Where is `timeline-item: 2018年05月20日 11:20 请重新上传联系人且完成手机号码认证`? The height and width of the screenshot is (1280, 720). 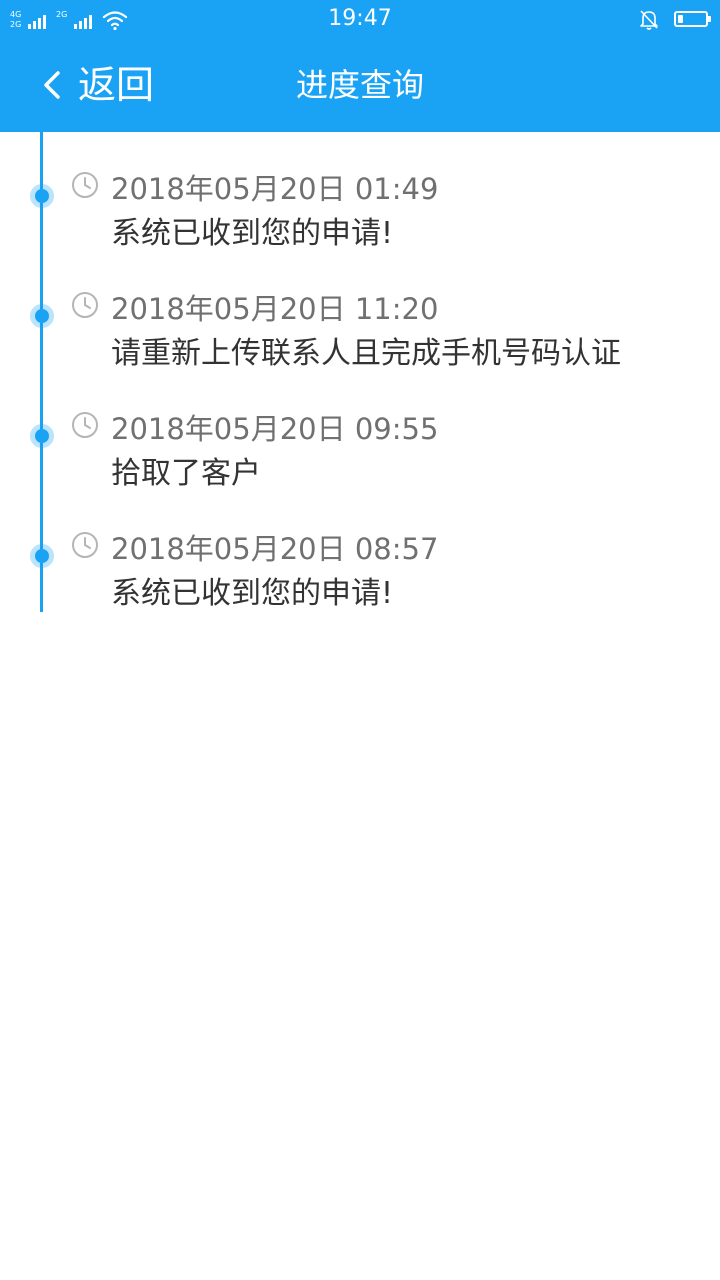 timeline-item: 2018年05月20日 11:20 请重新上传联系人且完成手机号码认证 is located at coordinates (360, 312).